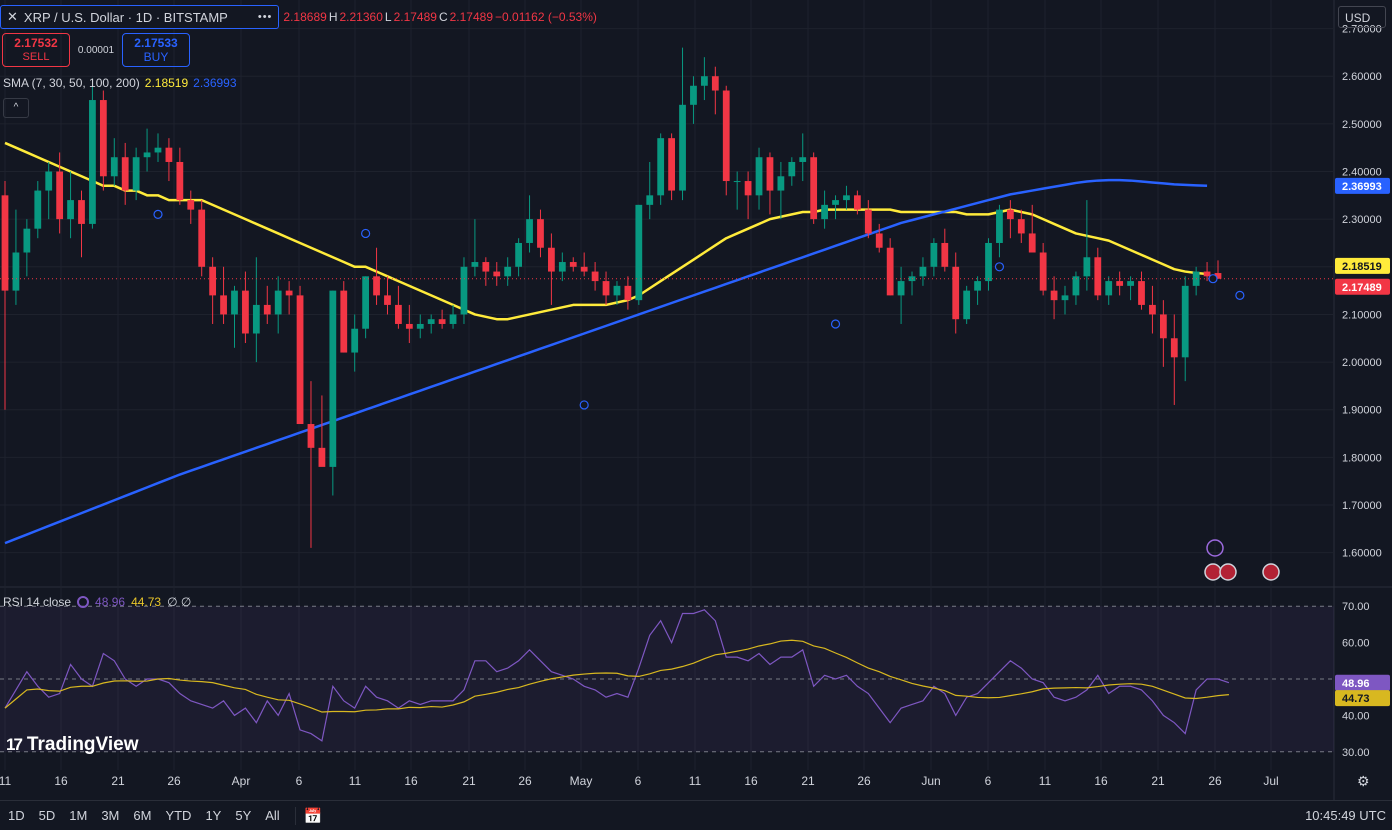  I want to click on time-tick-label: May, so click(581, 781).